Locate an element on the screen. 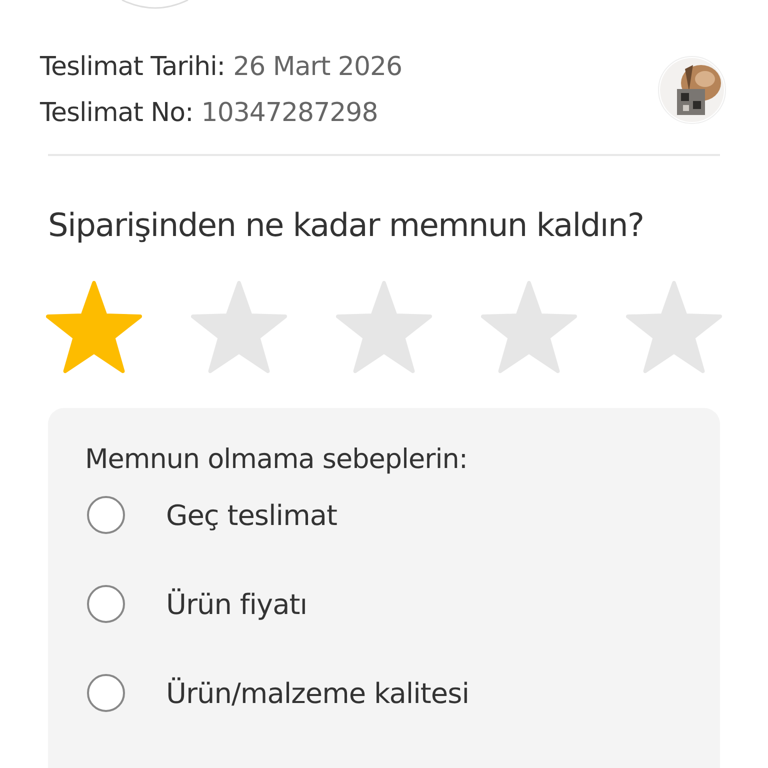 The image size is (768, 768). delivery-number-label: Teslimat No: is located at coordinates (117, 113).